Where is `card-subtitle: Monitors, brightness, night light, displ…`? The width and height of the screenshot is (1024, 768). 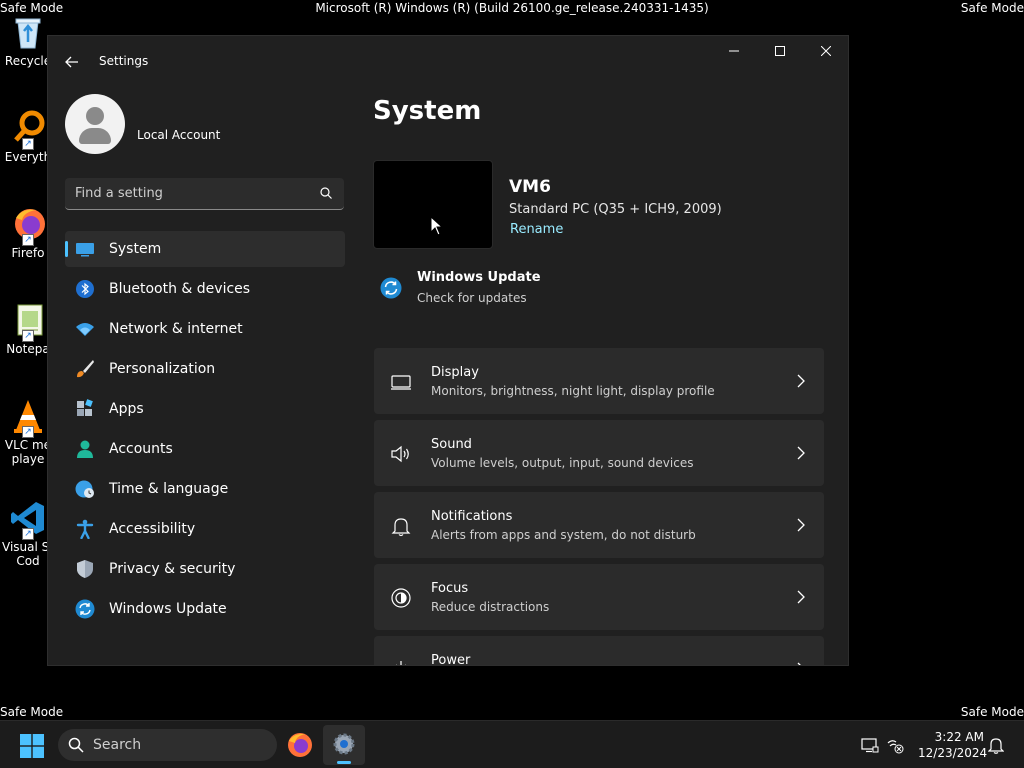
card-subtitle: Monitors, brightness, night light, displ… is located at coordinates (573, 391).